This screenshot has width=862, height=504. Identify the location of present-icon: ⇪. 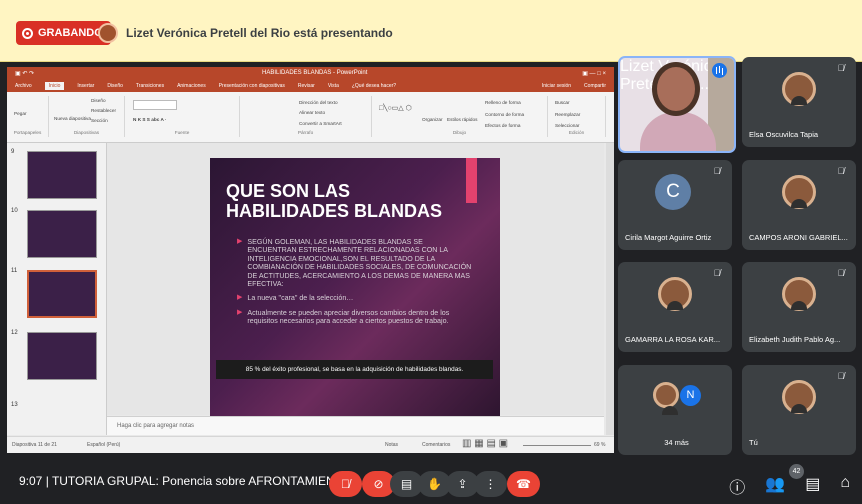
(462, 484).